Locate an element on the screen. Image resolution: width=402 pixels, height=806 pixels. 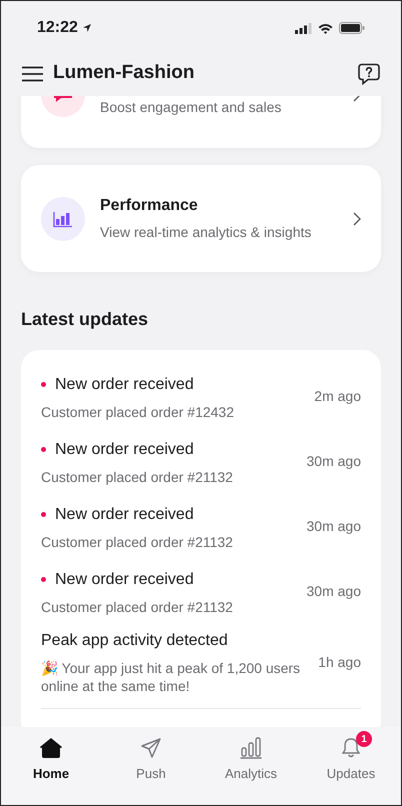
menu-icon is located at coordinates (32, 74).